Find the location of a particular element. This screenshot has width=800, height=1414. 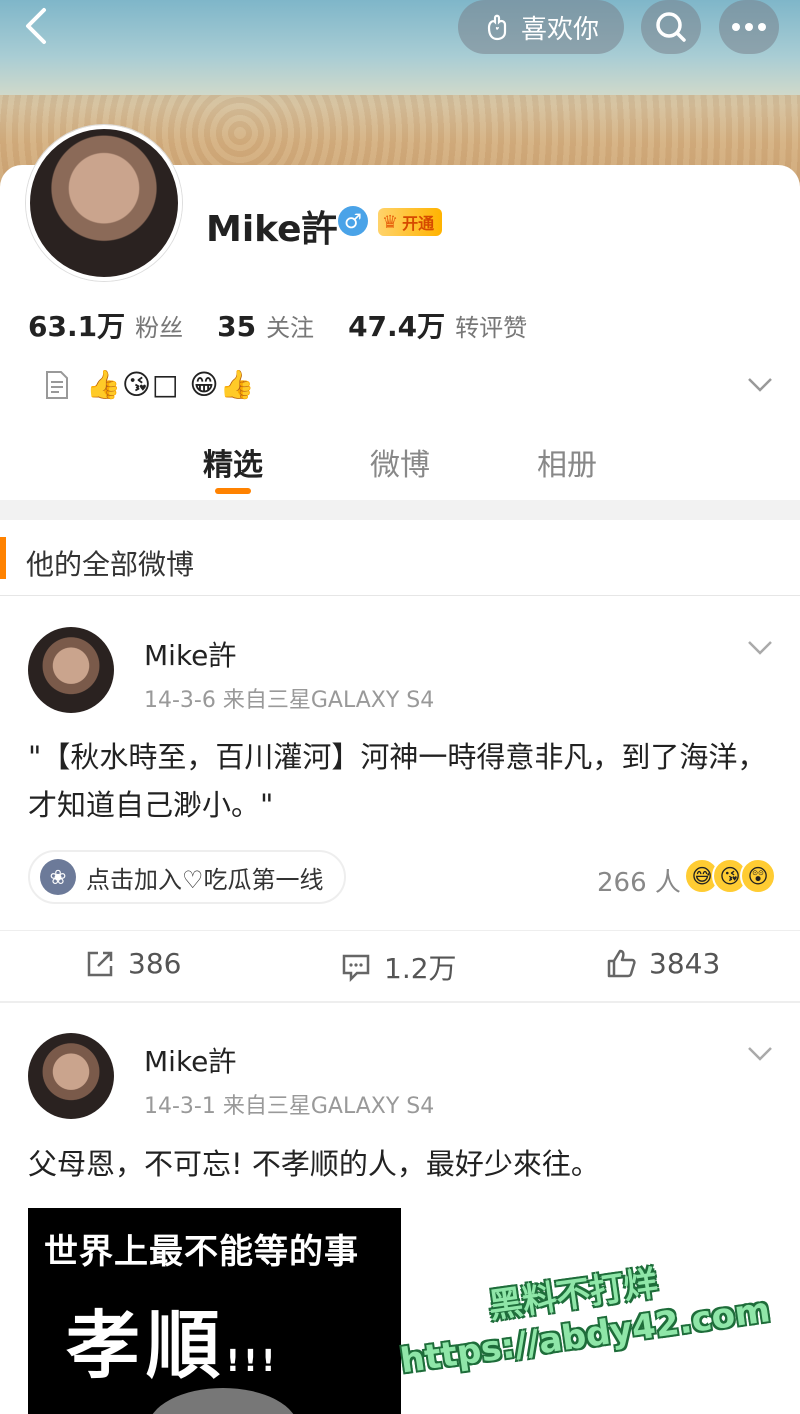

section-title: 他的全部微博 is located at coordinates (110, 564).